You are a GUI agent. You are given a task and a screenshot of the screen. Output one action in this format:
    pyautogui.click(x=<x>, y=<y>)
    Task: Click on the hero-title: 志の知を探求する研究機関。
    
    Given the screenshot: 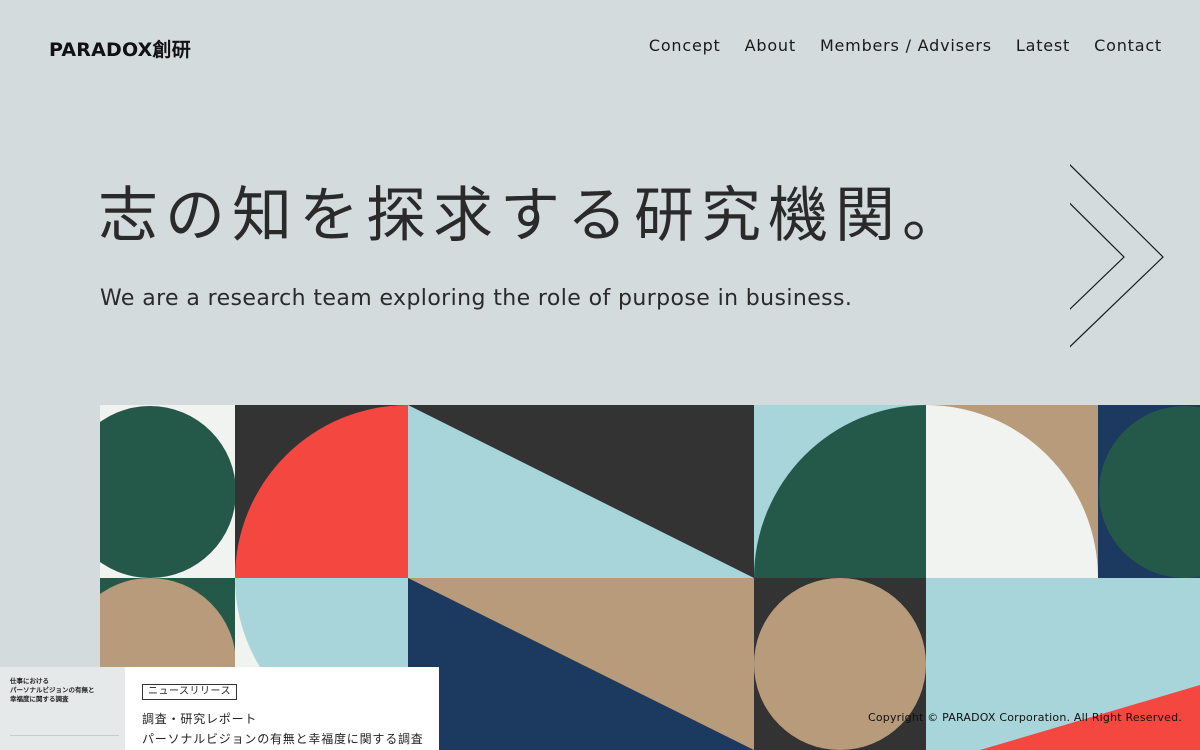 What is the action you would take?
    pyautogui.click(x=533, y=216)
    